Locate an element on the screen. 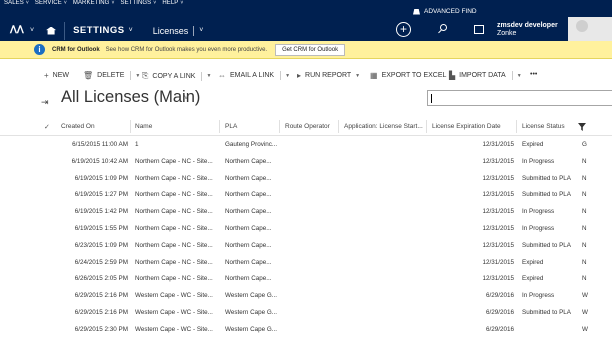  search-icon is located at coordinates (443, 29).